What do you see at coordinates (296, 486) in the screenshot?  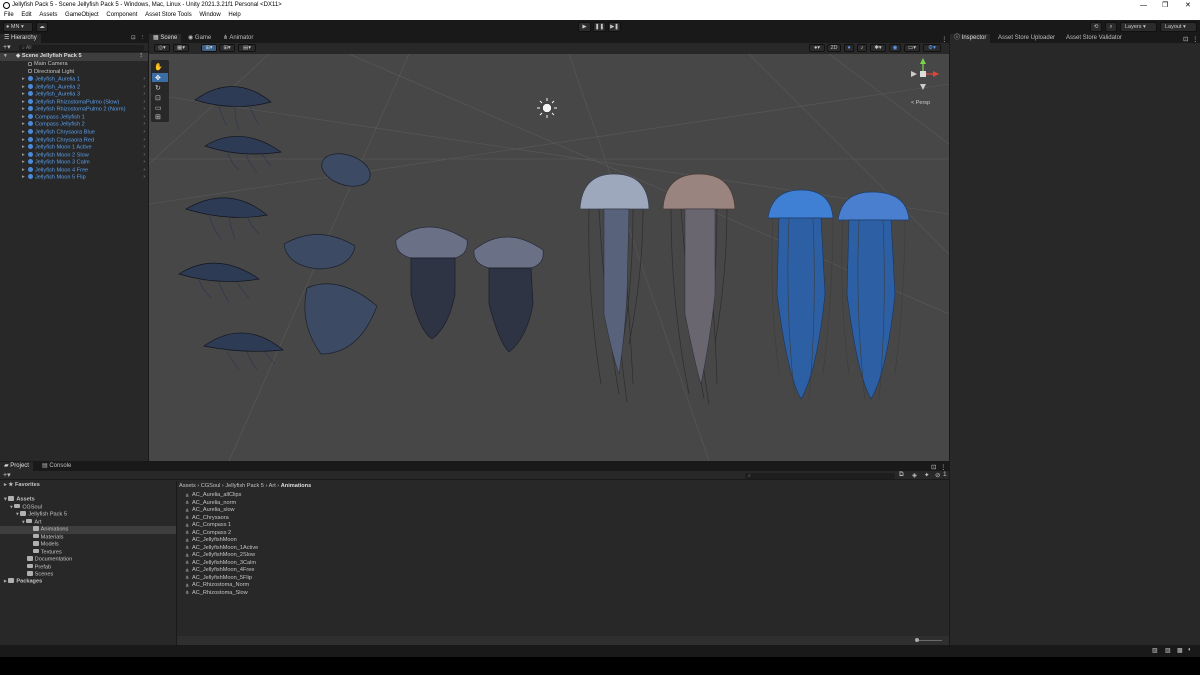 I see `breadcrumb-animations: Animations` at bounding box center [296, 486].